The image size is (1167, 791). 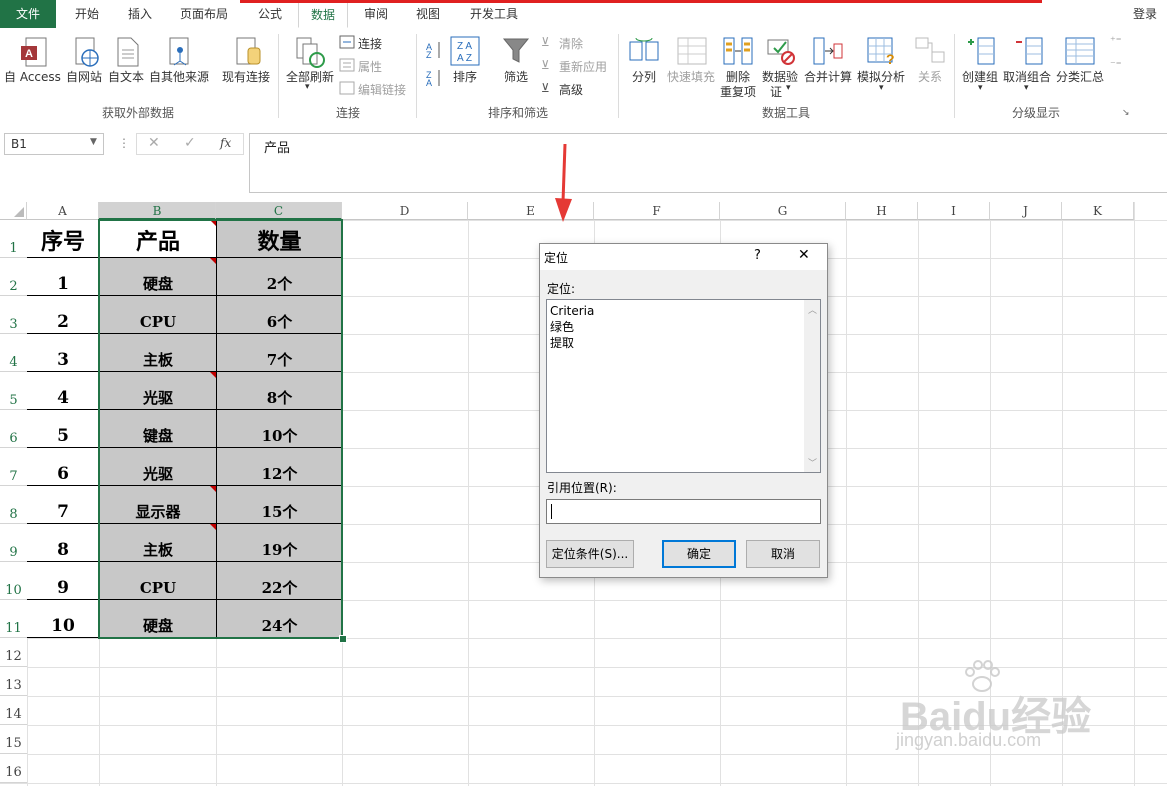 I want to click on chevron-down-icon: ▼, so click(x=93, y=142).